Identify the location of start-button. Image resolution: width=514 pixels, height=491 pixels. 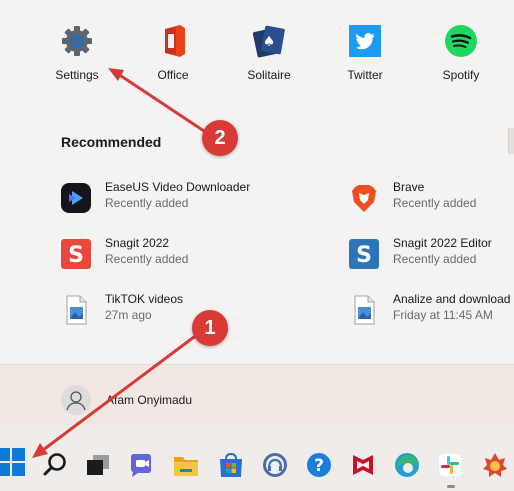
(14, 461).